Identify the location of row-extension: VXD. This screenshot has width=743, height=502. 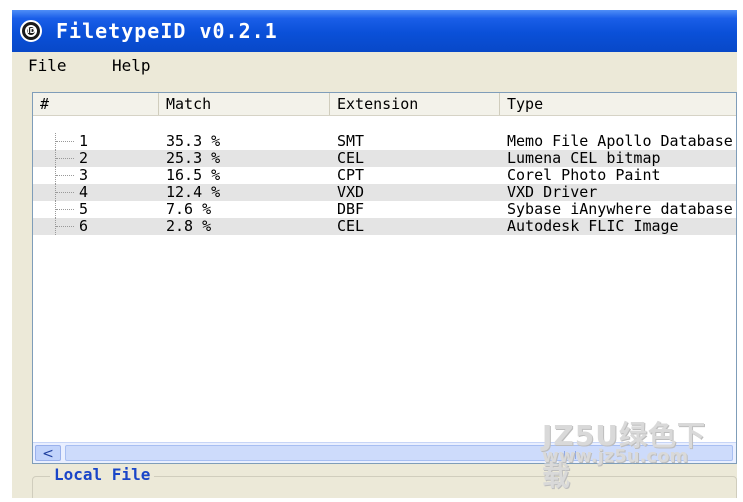
(351, 192).